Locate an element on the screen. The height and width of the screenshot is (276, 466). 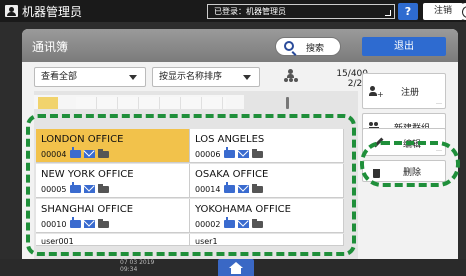
panel-header: 通讯簿 搜索 退出 is located at coordinates (240, 45).